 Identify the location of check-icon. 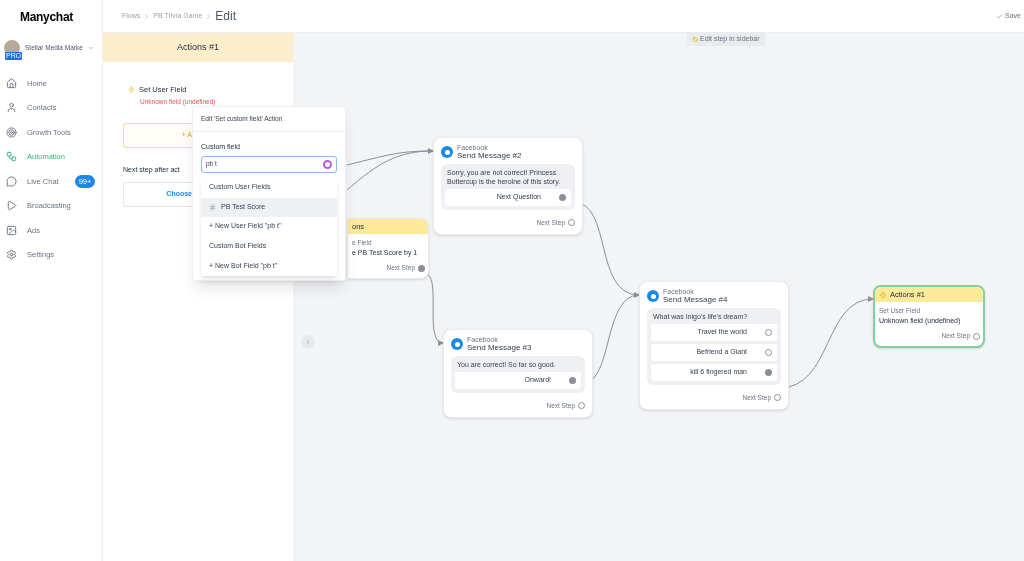
(1000, 16).